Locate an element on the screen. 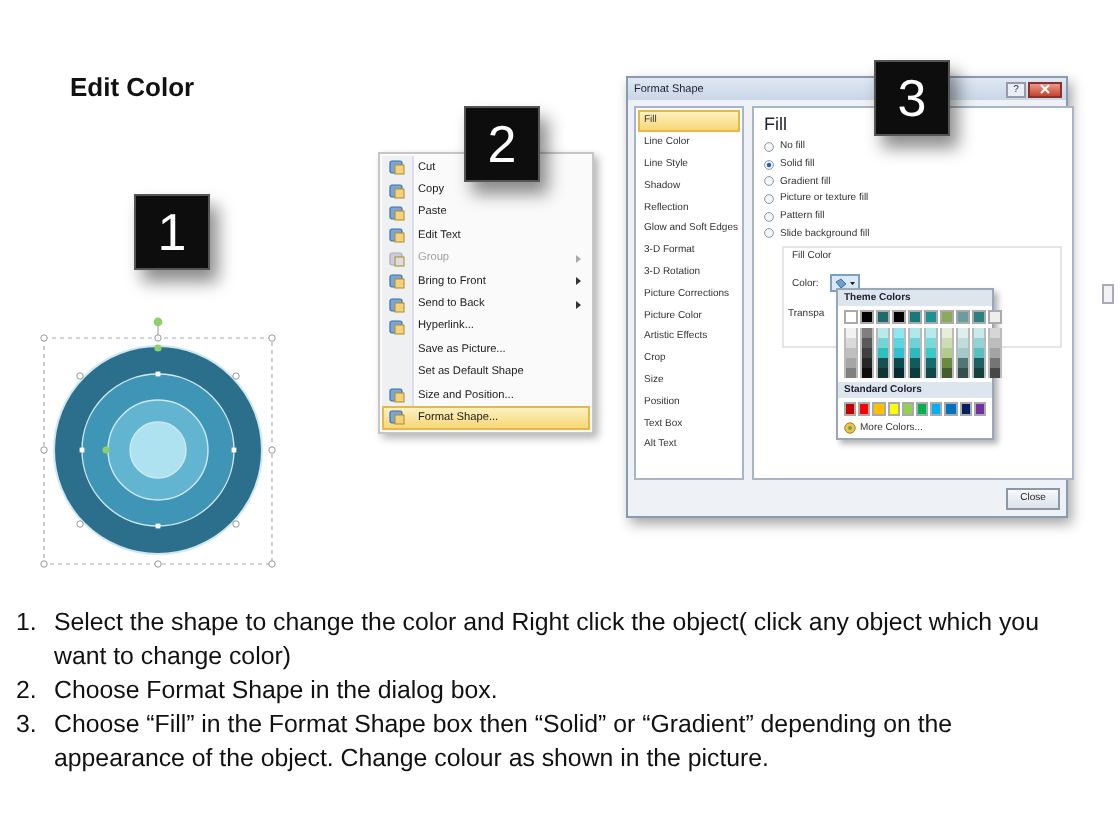 The height and width of the screenshot is (840, 1120). step-number-badge: 3 is located at coordinates (912, 98).